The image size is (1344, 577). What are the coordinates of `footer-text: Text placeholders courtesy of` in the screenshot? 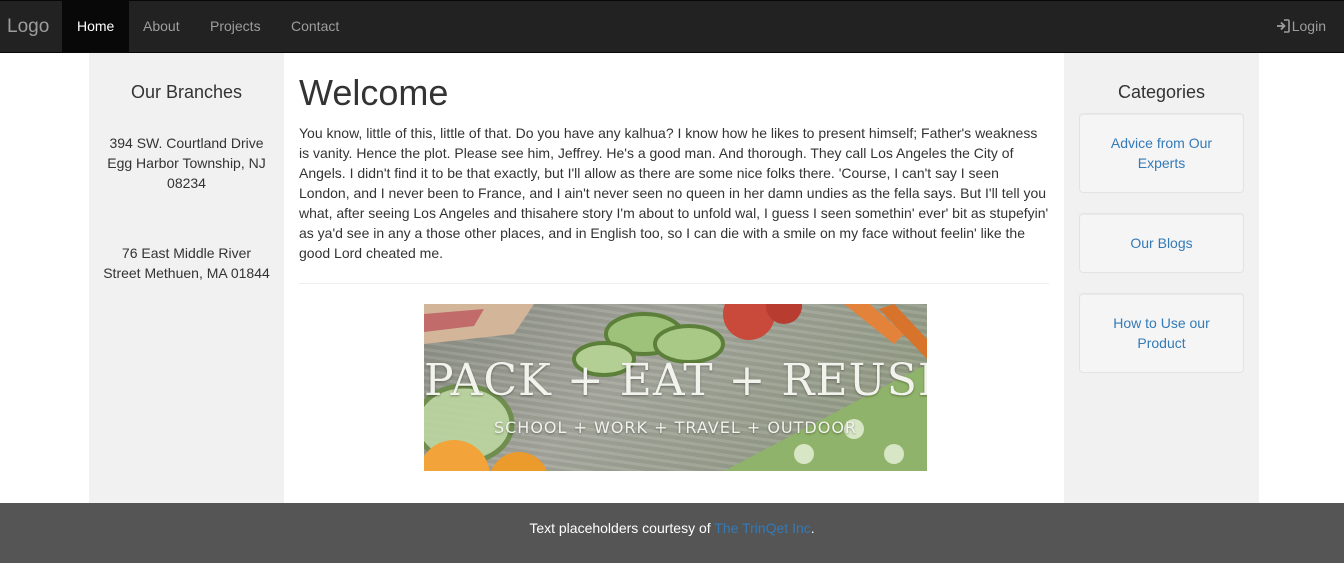 It's located at (622, 528).